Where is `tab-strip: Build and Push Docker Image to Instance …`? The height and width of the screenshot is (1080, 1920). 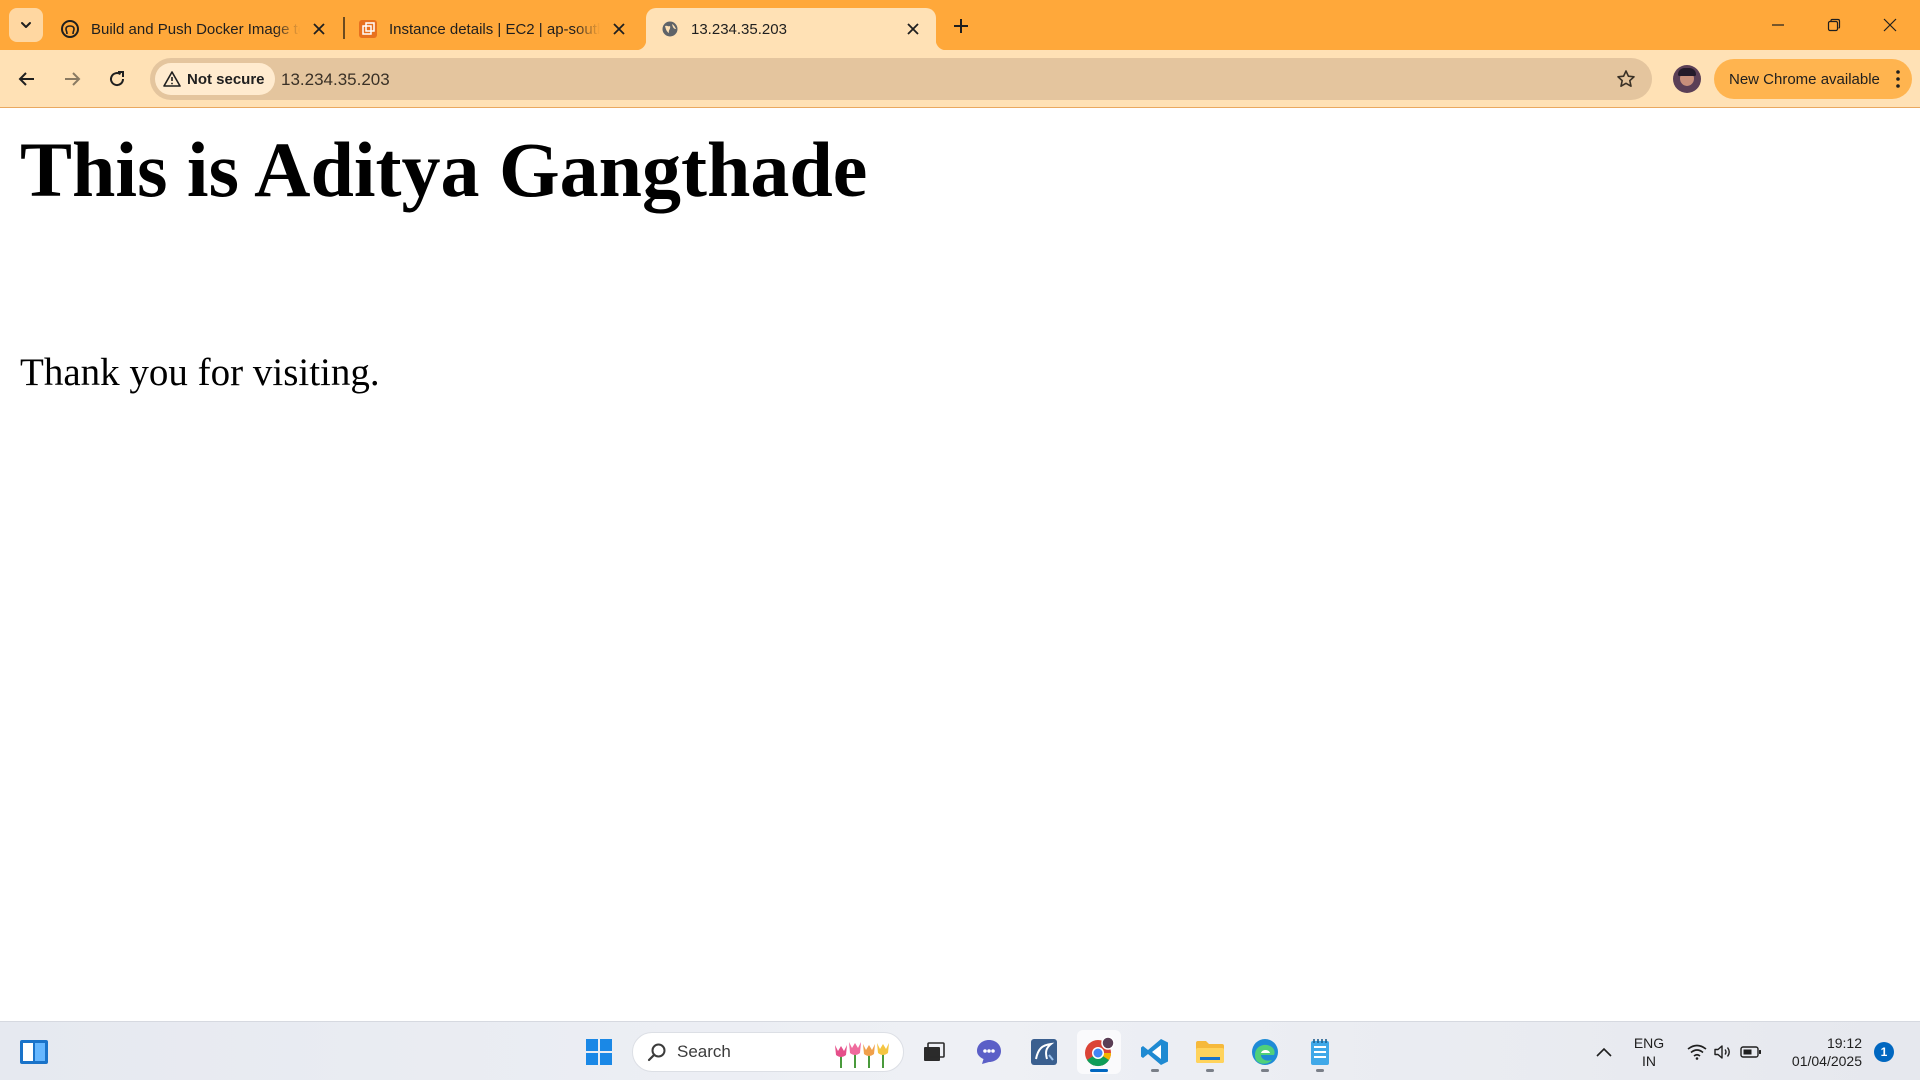
tab-strip: Build and Push Docker Image to Instance … is located at coordinates (960, 25).